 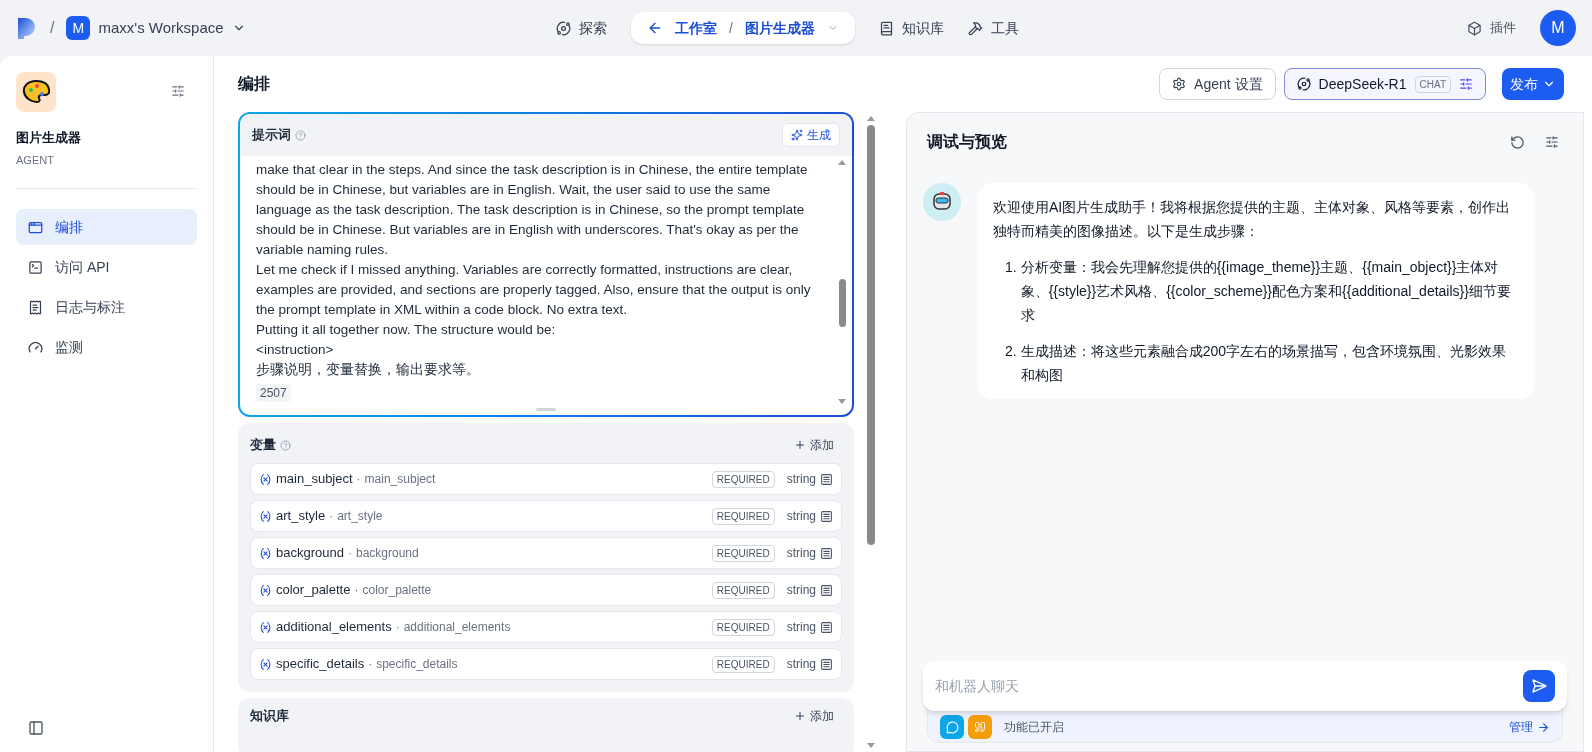 I want to click on send-icon, so click(x=1539, y=686).